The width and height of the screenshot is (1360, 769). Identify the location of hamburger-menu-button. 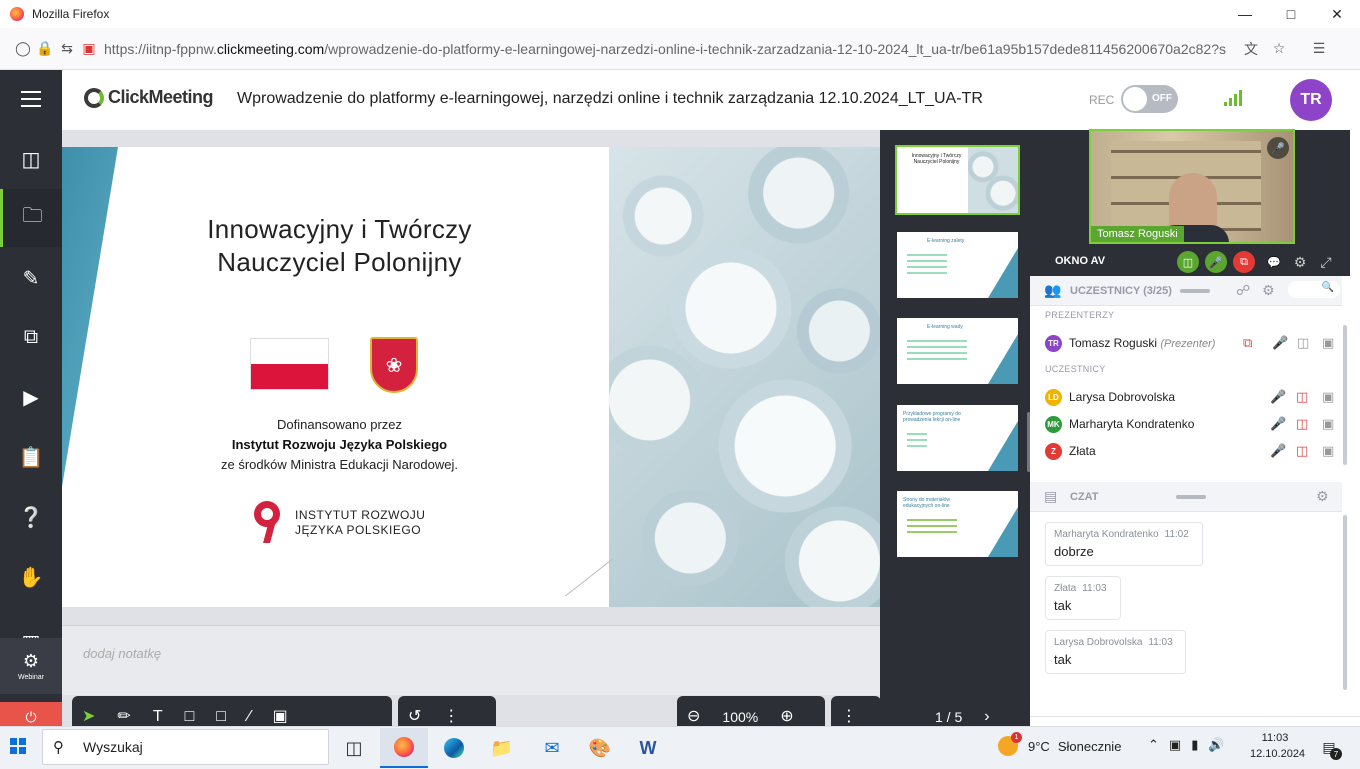
(31, 99).